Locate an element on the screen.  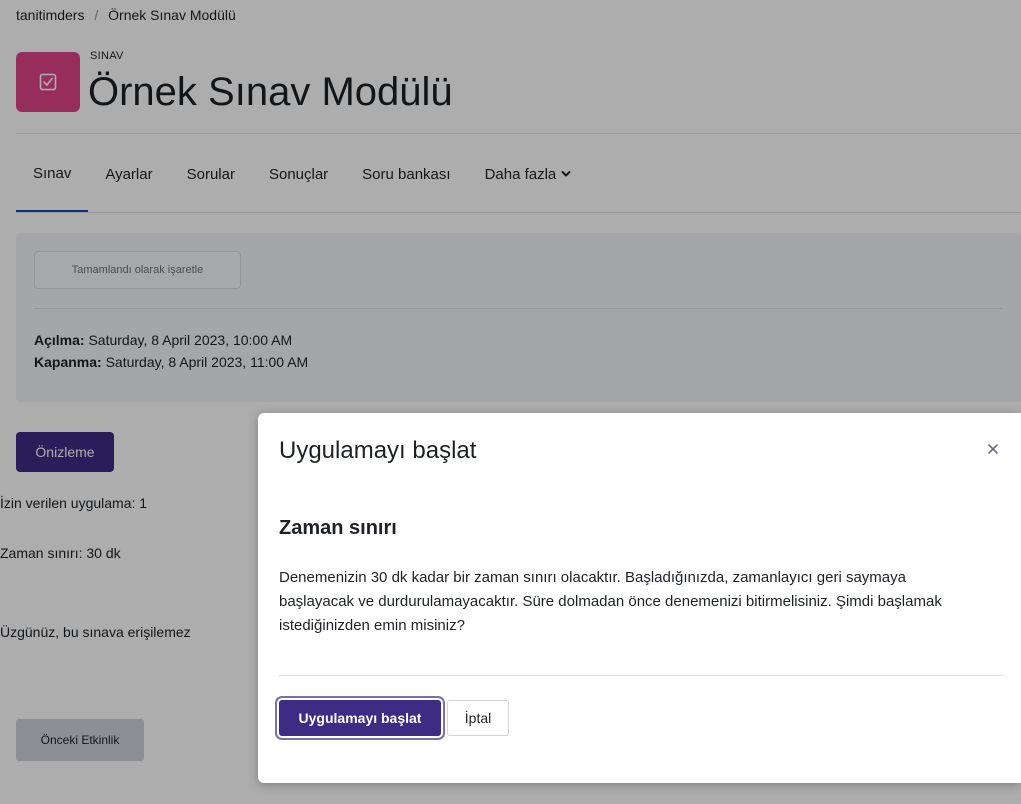
cancel-button: İptal is located at coordinates (478, 718).